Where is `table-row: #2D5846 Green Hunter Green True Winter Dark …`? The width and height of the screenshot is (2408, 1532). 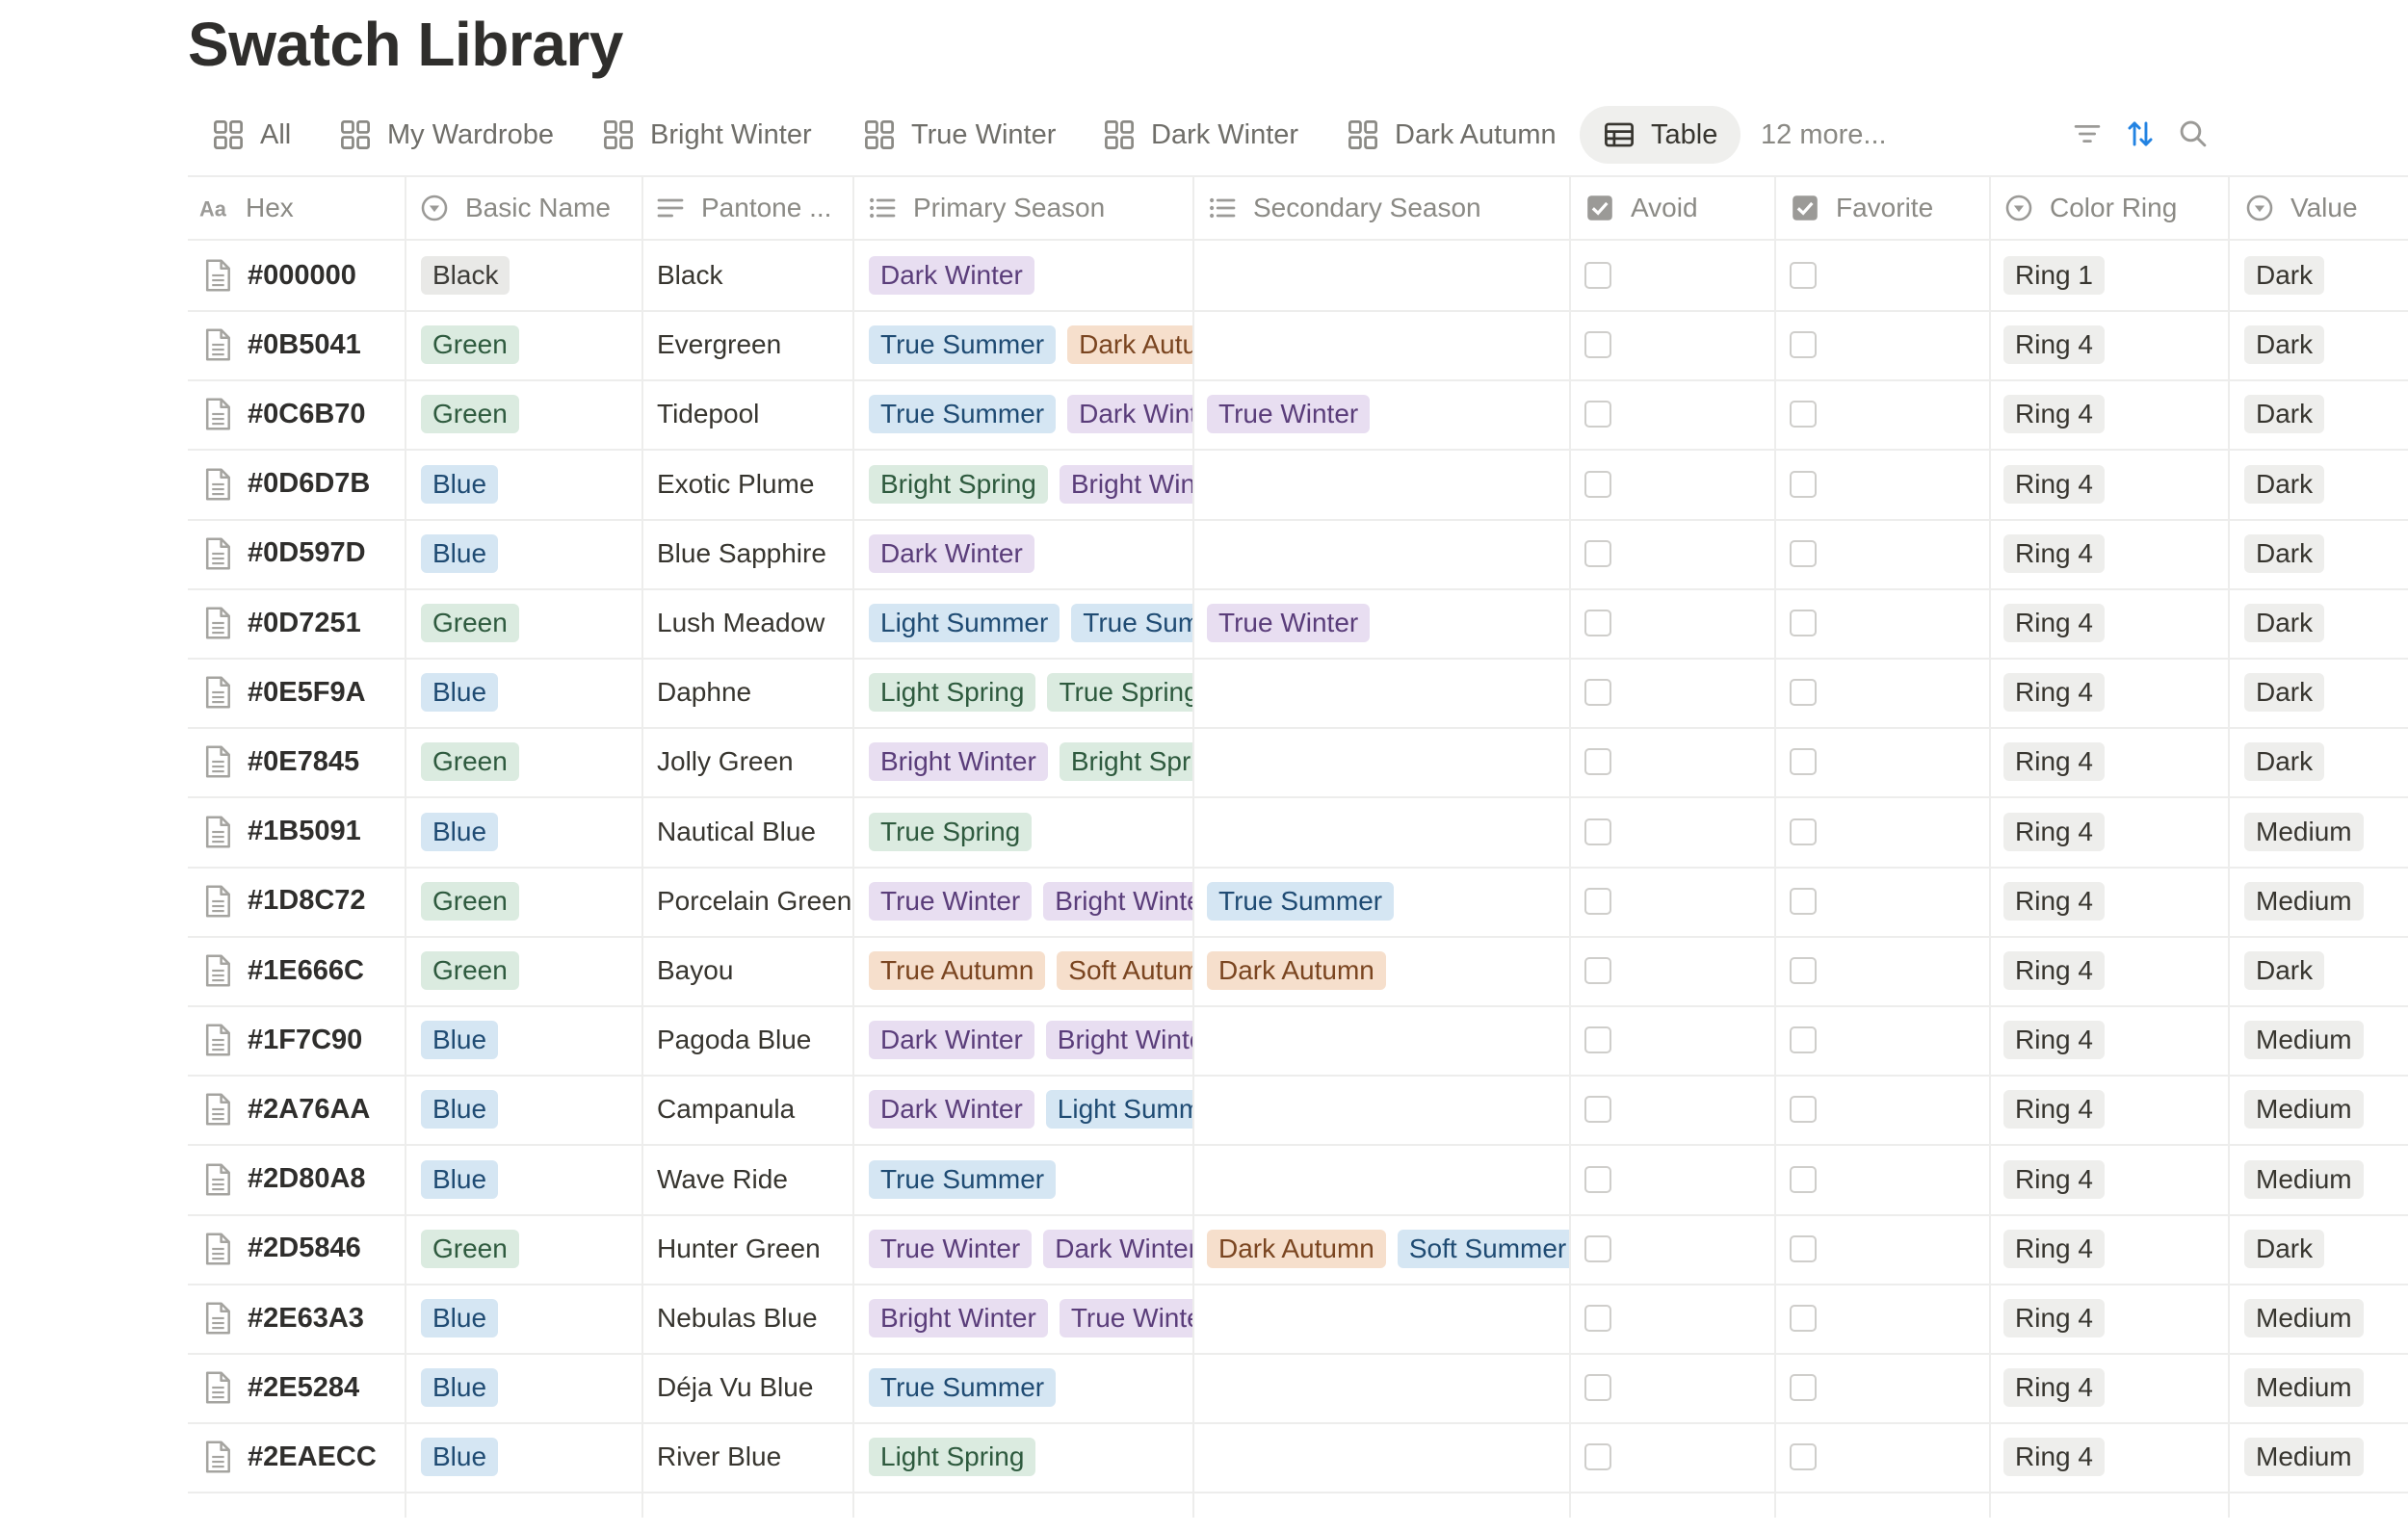
table-row: #2D5846 Green Hunter Green True Winter Dark … is located at coordinates (1298, 1249).